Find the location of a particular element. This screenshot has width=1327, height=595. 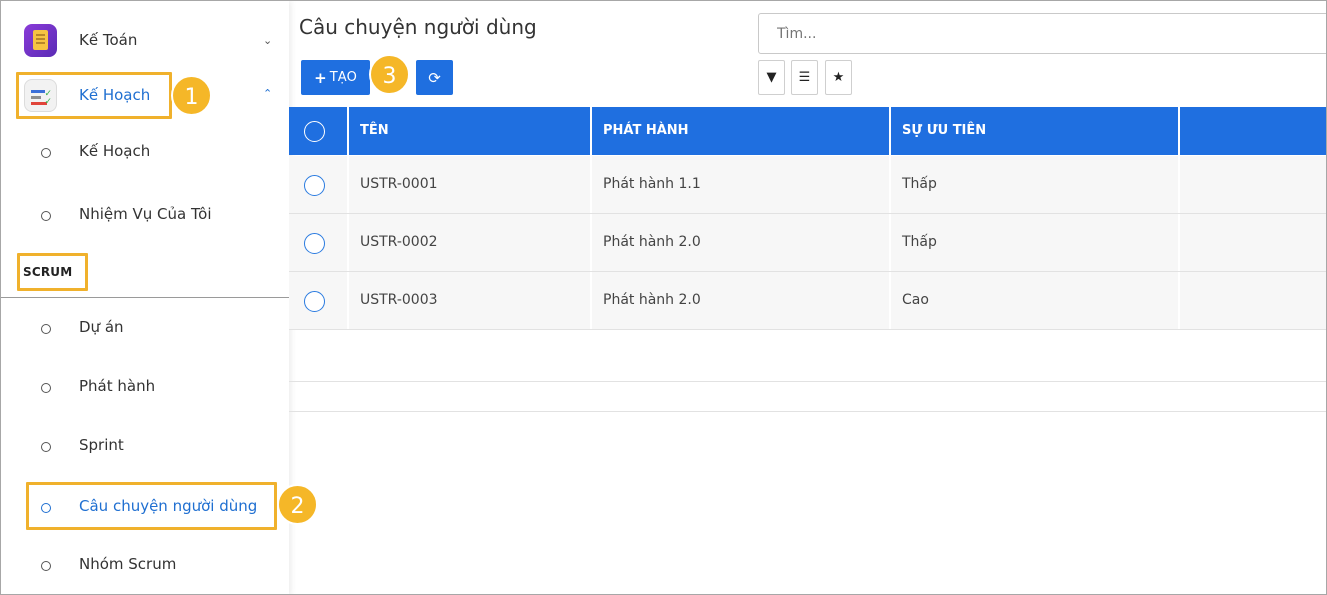

table-row: USTR-0001 Phát hành 1.1 Thấp is located at coordinates (807, 185).